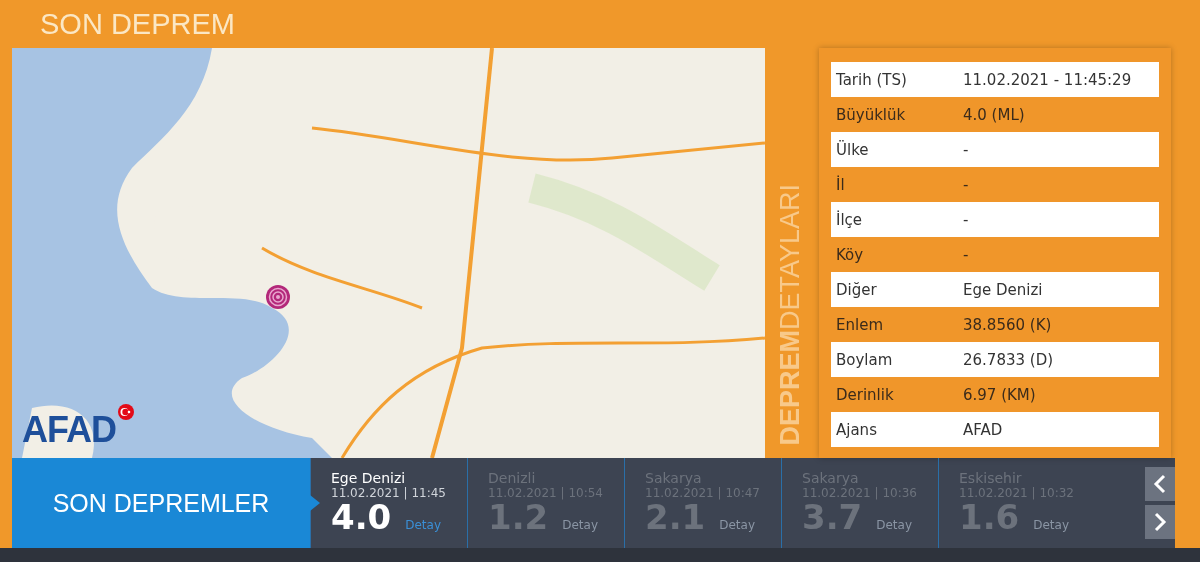  I want to click on chevron-left-icon, so click(1160, 484).